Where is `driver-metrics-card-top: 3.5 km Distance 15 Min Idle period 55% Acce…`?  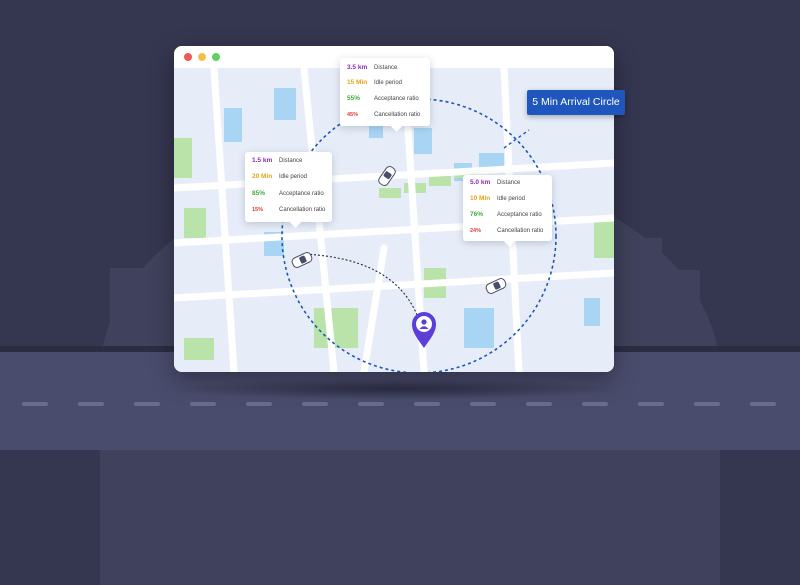 driver-metrics-card-top: 3.5 km Distance 15 Min Idle period 55% Acce… is located at coordinates (385, 95).